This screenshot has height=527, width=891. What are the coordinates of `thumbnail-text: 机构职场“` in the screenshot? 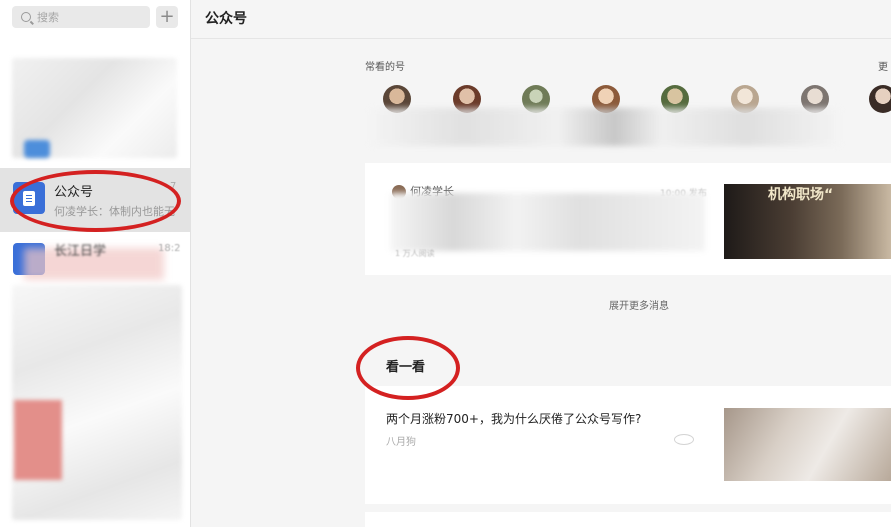 It's located at (801, 195).